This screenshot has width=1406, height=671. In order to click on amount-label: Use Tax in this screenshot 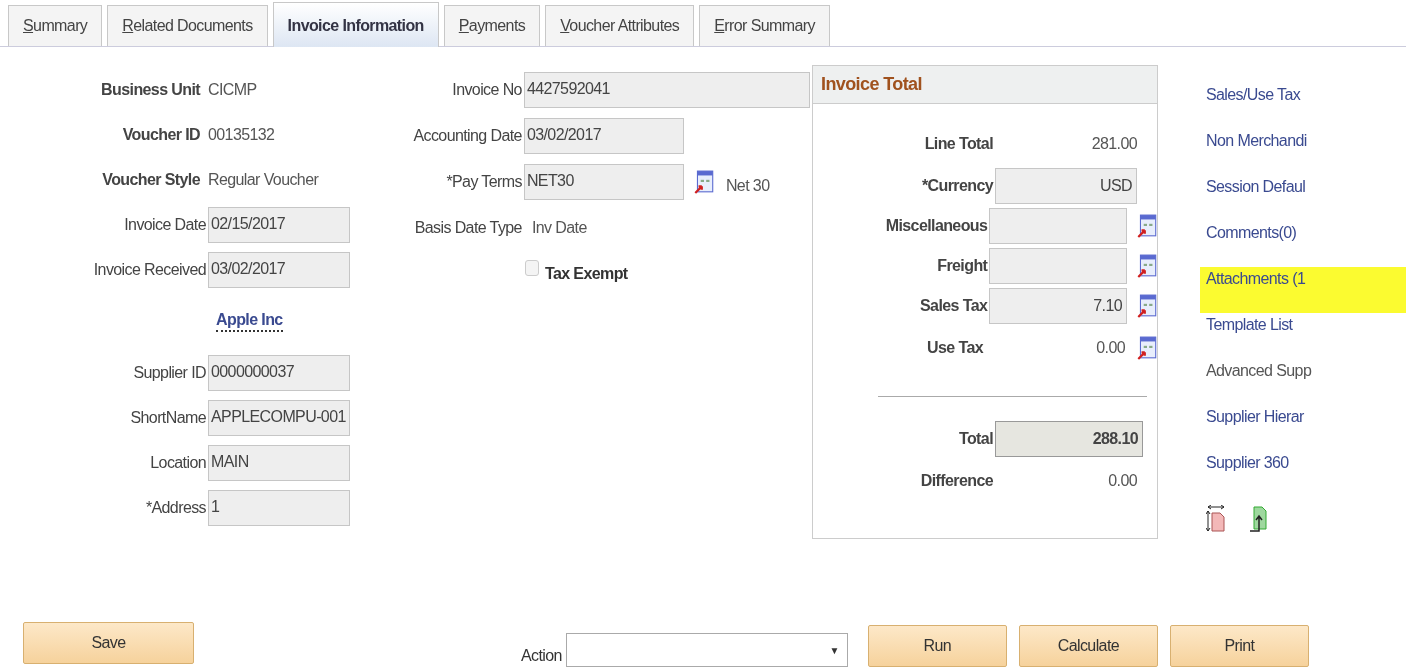, I will do `click(955, 348)`.